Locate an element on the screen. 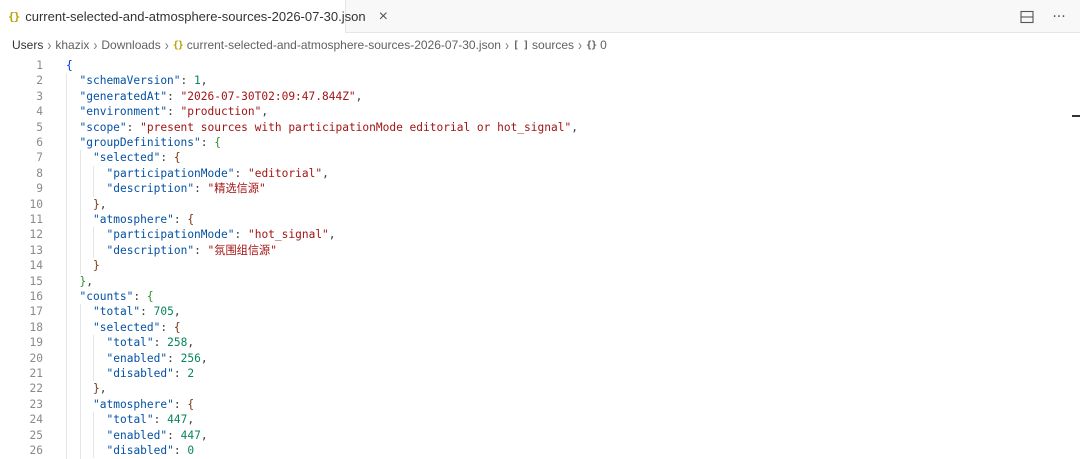 The image size is (1080, 459). code-line: 19 "total": 258, is located at coordinates (540, 343).